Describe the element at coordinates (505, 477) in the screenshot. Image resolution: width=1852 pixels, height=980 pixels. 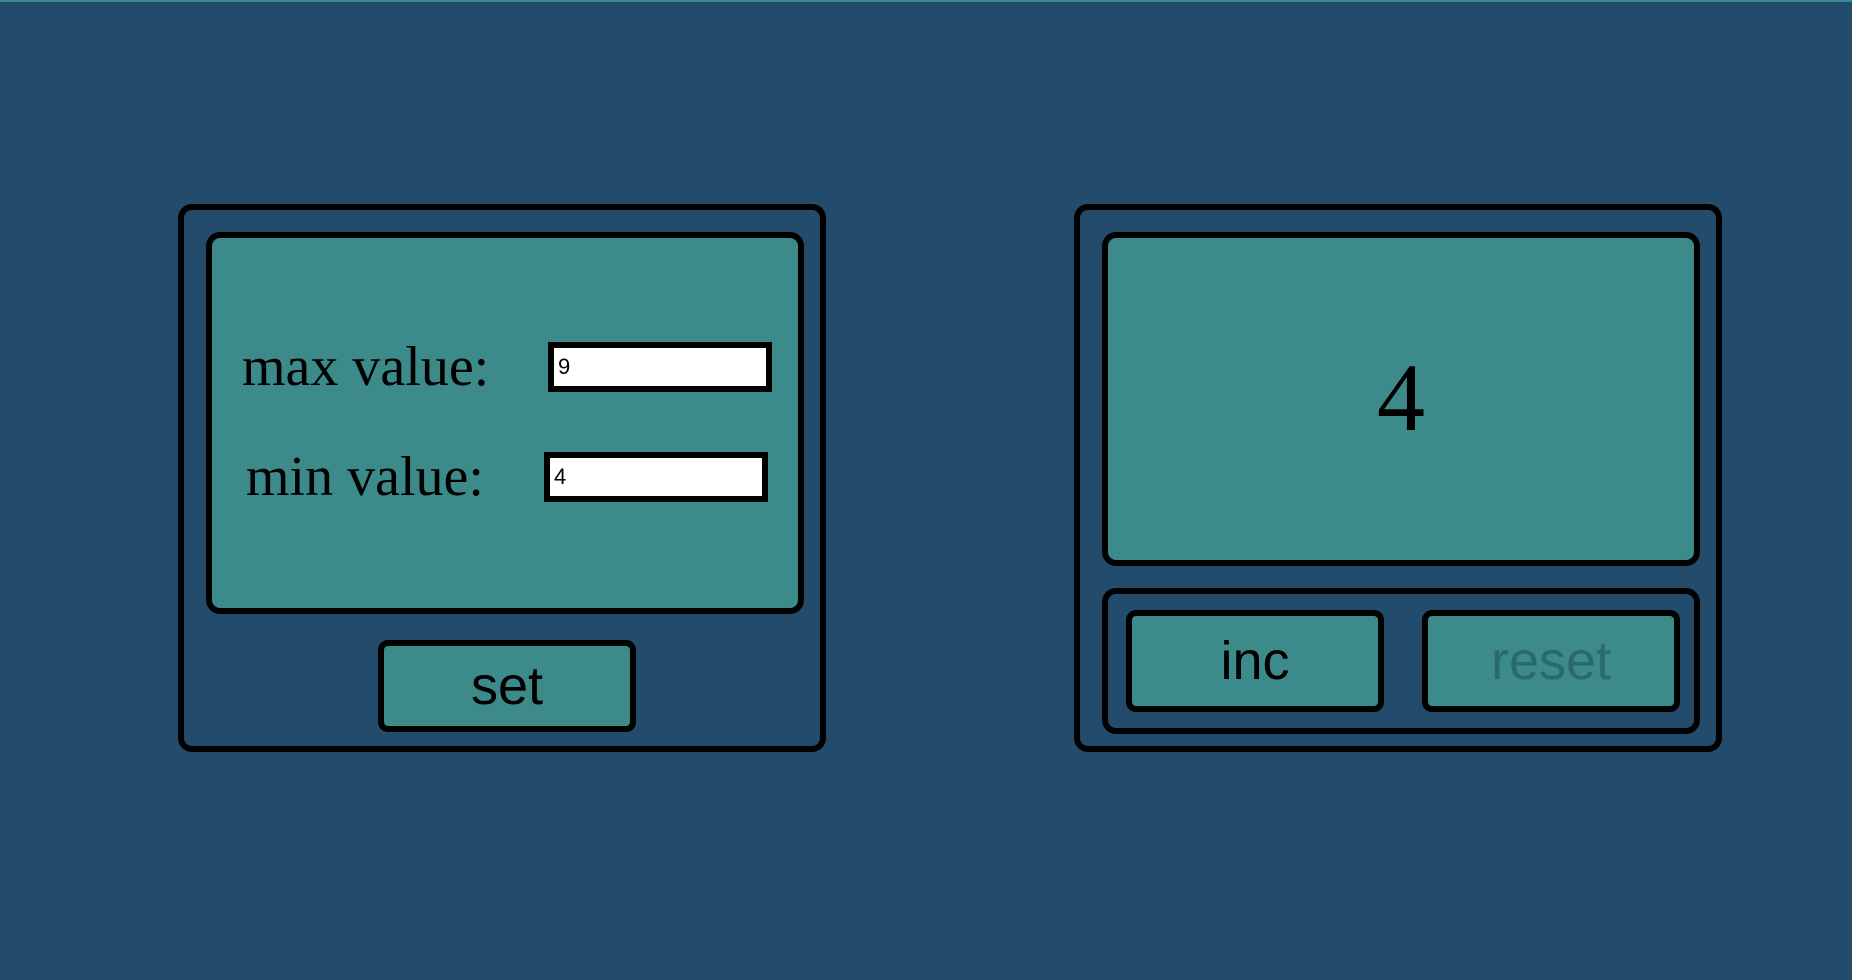
I see `min-value-row: min value:` at that location.